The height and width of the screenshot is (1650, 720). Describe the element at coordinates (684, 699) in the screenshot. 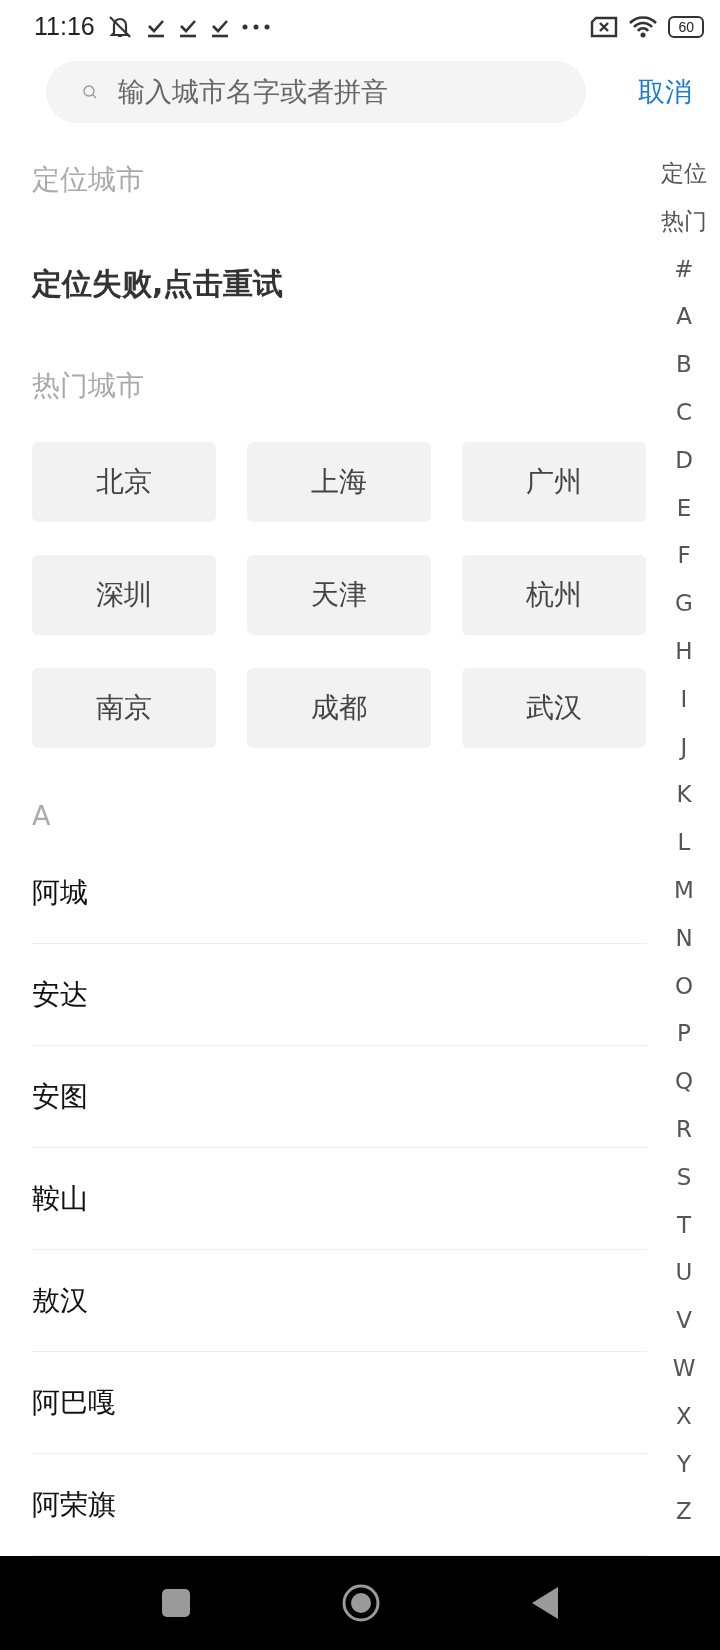

I see `index-letter: I` at that location.